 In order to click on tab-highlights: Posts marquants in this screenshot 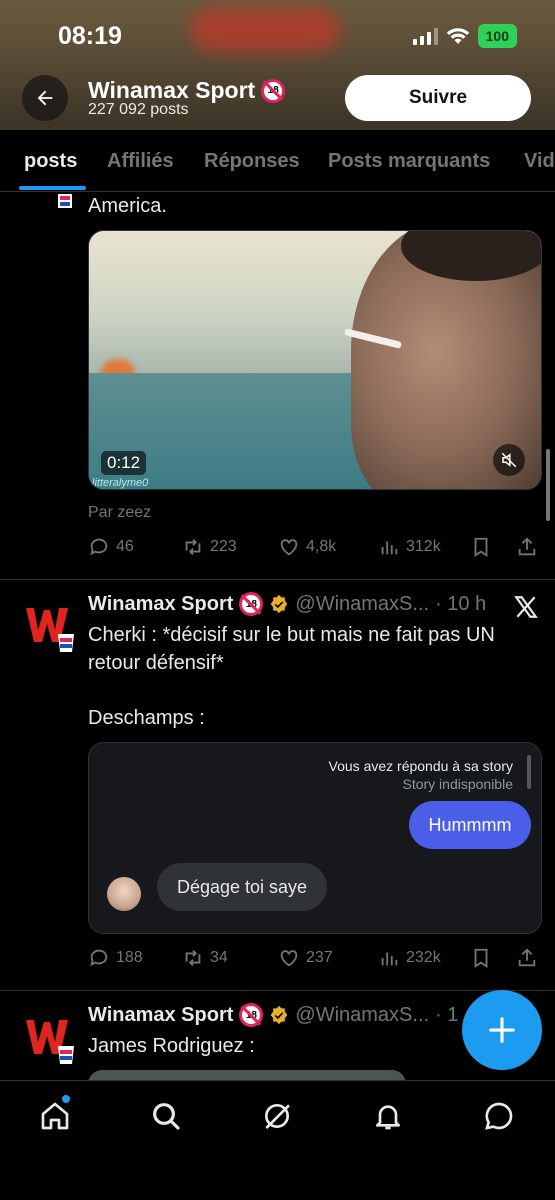, I will do `click(409, 161)`.